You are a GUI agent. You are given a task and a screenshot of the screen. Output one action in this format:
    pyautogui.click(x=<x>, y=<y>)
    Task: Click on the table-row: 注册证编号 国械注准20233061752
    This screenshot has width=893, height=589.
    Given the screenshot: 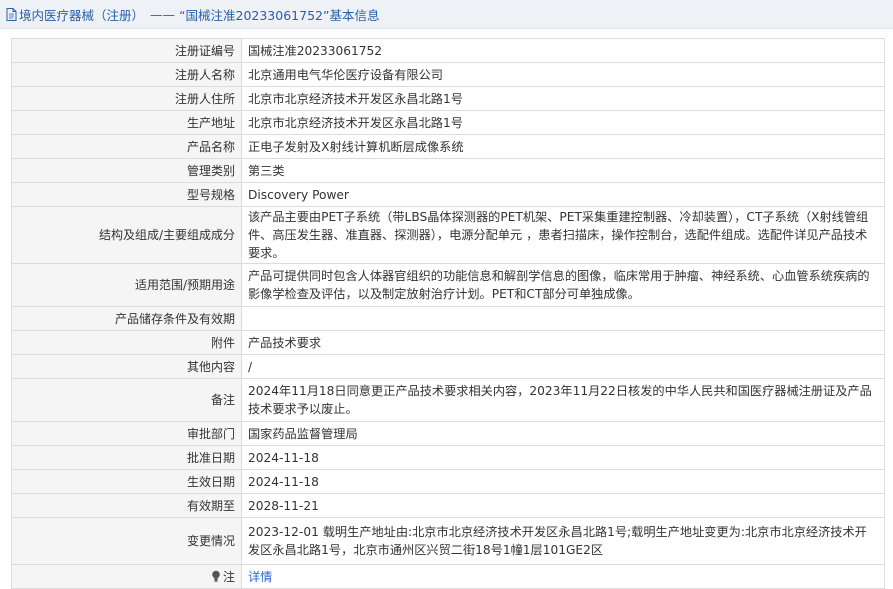 What is the action you would take?
    pyautogui.click(x=448, y=50)
    